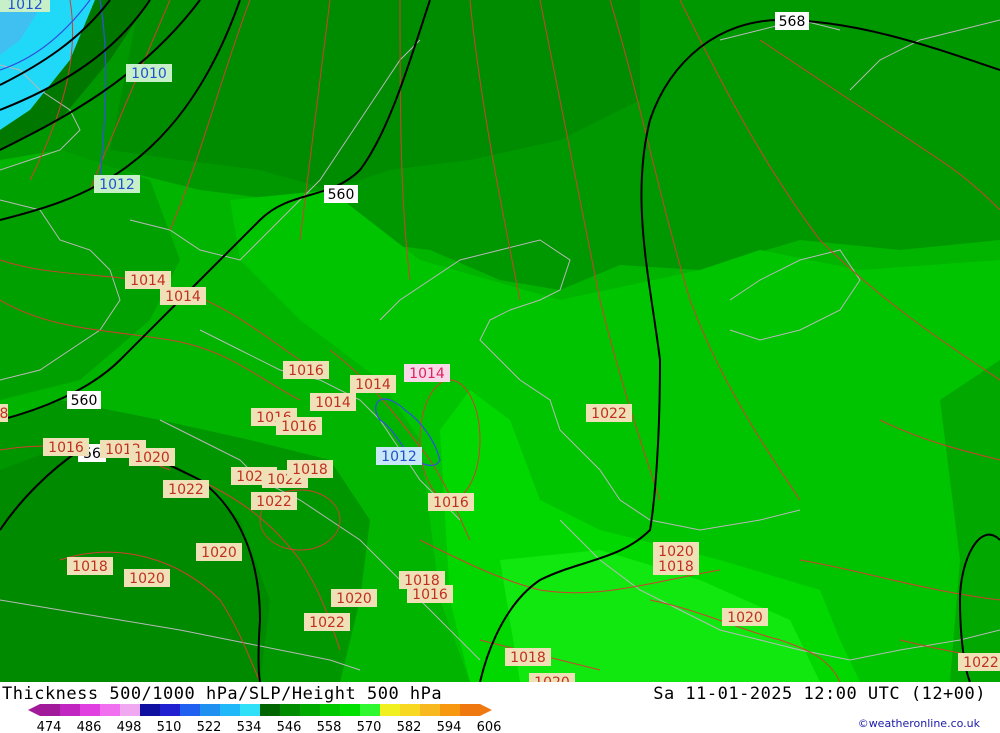 The height and width of the screenshot is (733, 1000). Describe the element at coordinates (329, 726) in the screenshot. I see `legend-tick-label: 558` at that location.